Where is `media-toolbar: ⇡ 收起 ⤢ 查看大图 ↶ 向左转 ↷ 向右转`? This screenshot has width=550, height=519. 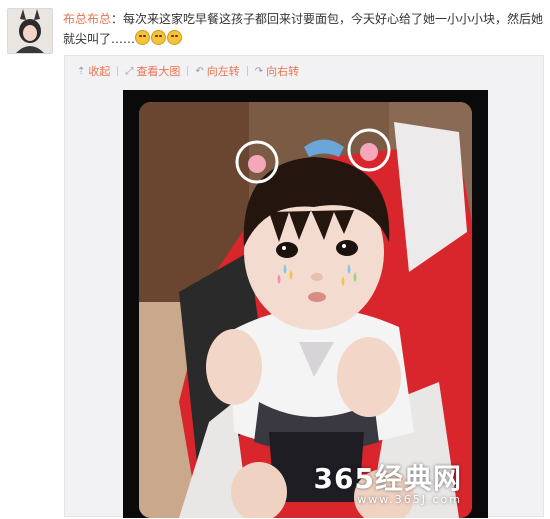 media-toolbar: ⇡ 收起 ⤢ 查看大图 ↶ 向左转 ↷ 向右转 is located at coordinates (188, 71).